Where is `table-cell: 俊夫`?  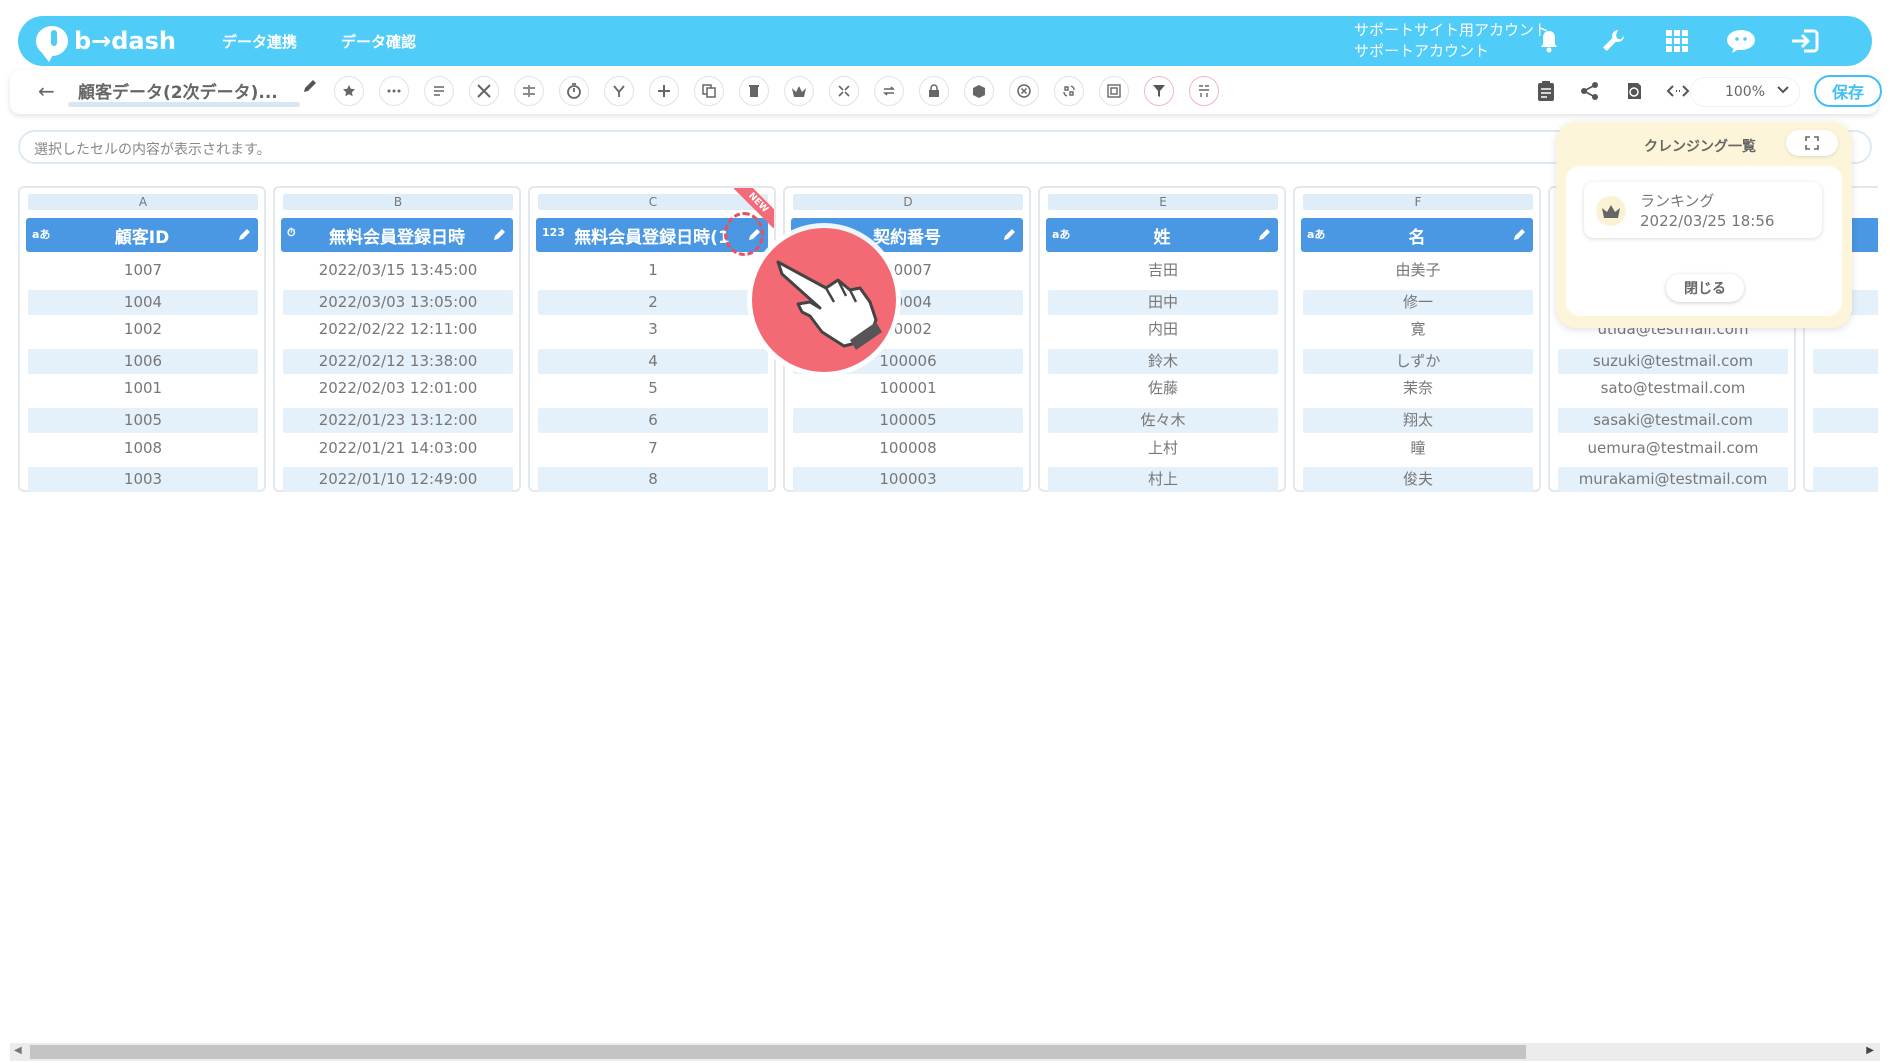 table-cell: 俊夫 is located at coordinates (1418, 480).